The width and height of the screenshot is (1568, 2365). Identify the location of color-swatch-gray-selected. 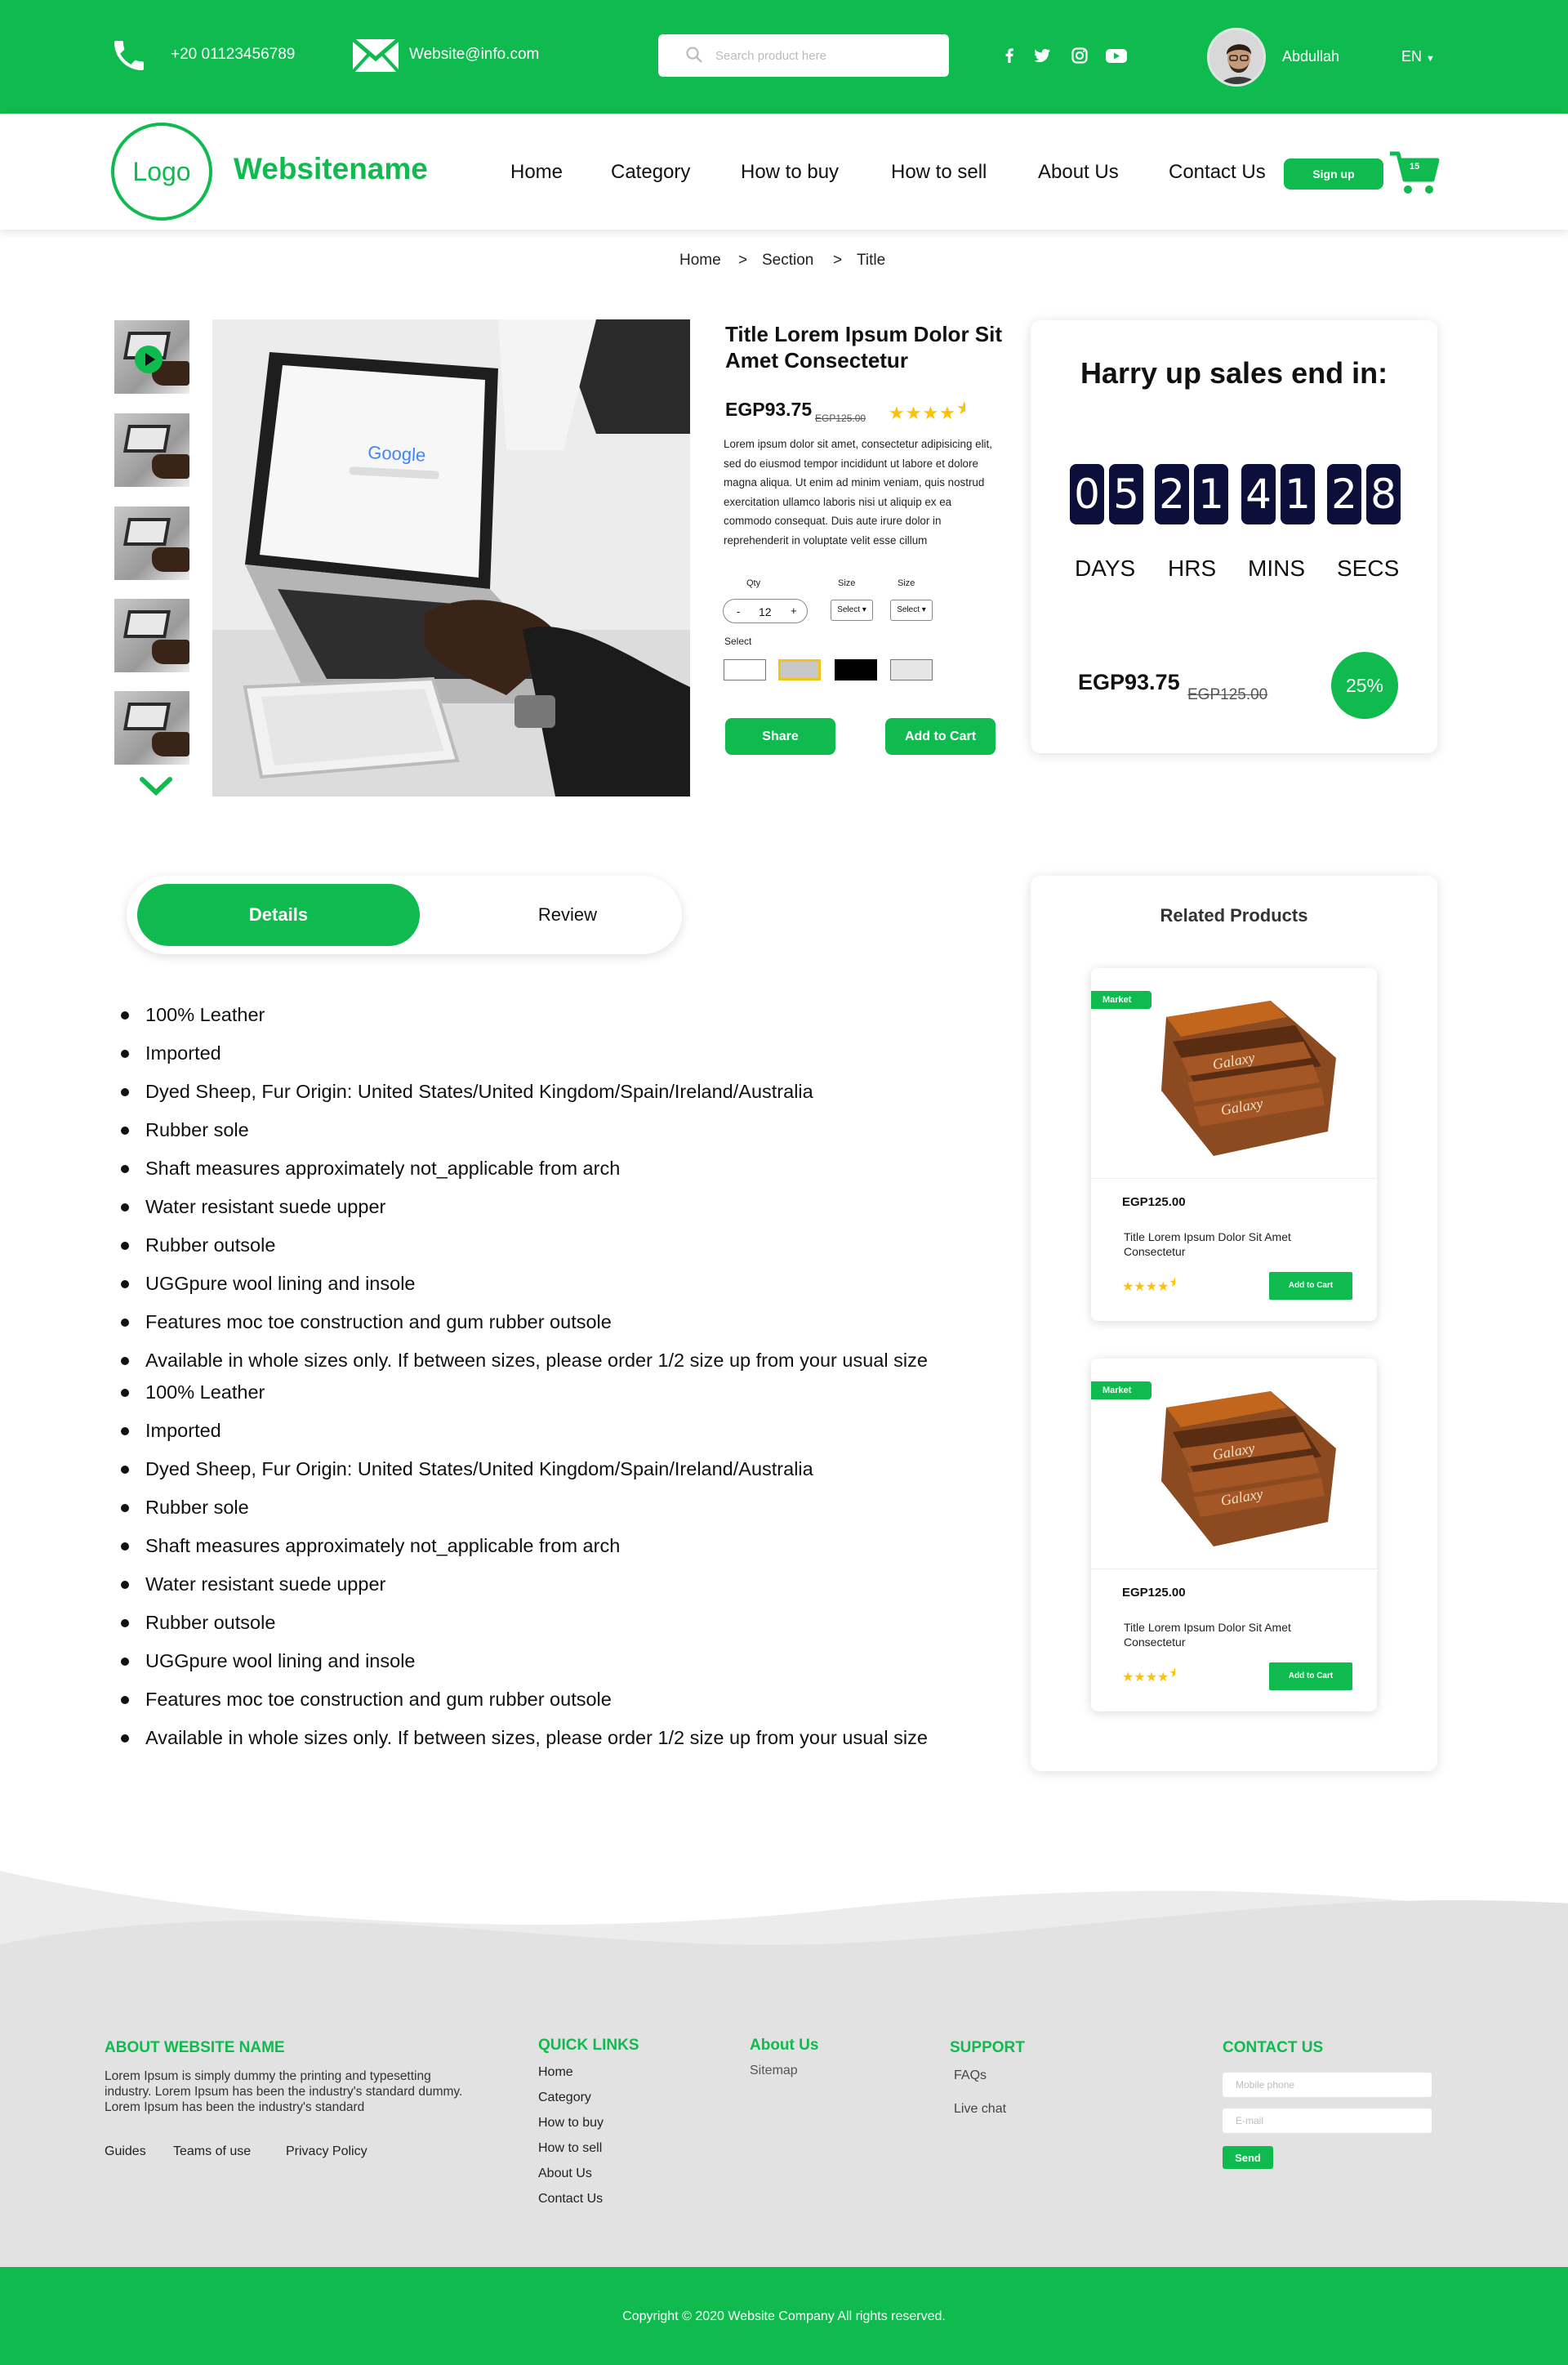
(799, 670).